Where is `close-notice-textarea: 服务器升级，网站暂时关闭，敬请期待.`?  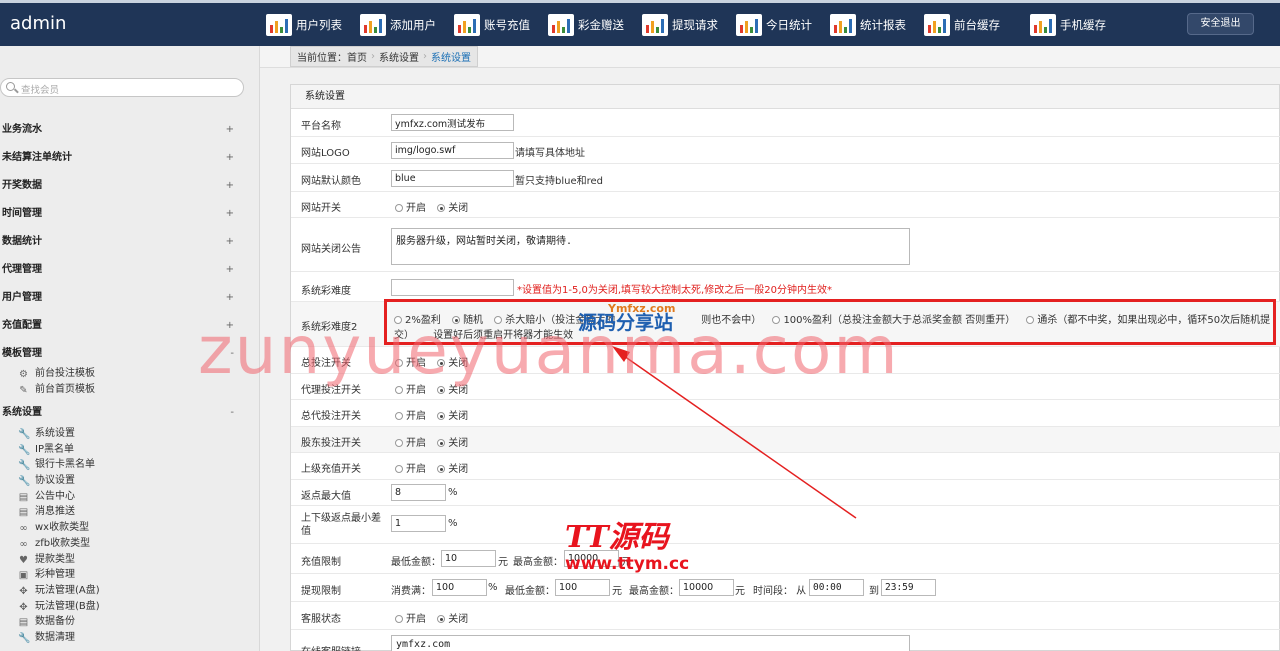
close-notice-textarea: 服务器升级，网站暂时关闭，敬请期待. is located at coordinates (650, 246).